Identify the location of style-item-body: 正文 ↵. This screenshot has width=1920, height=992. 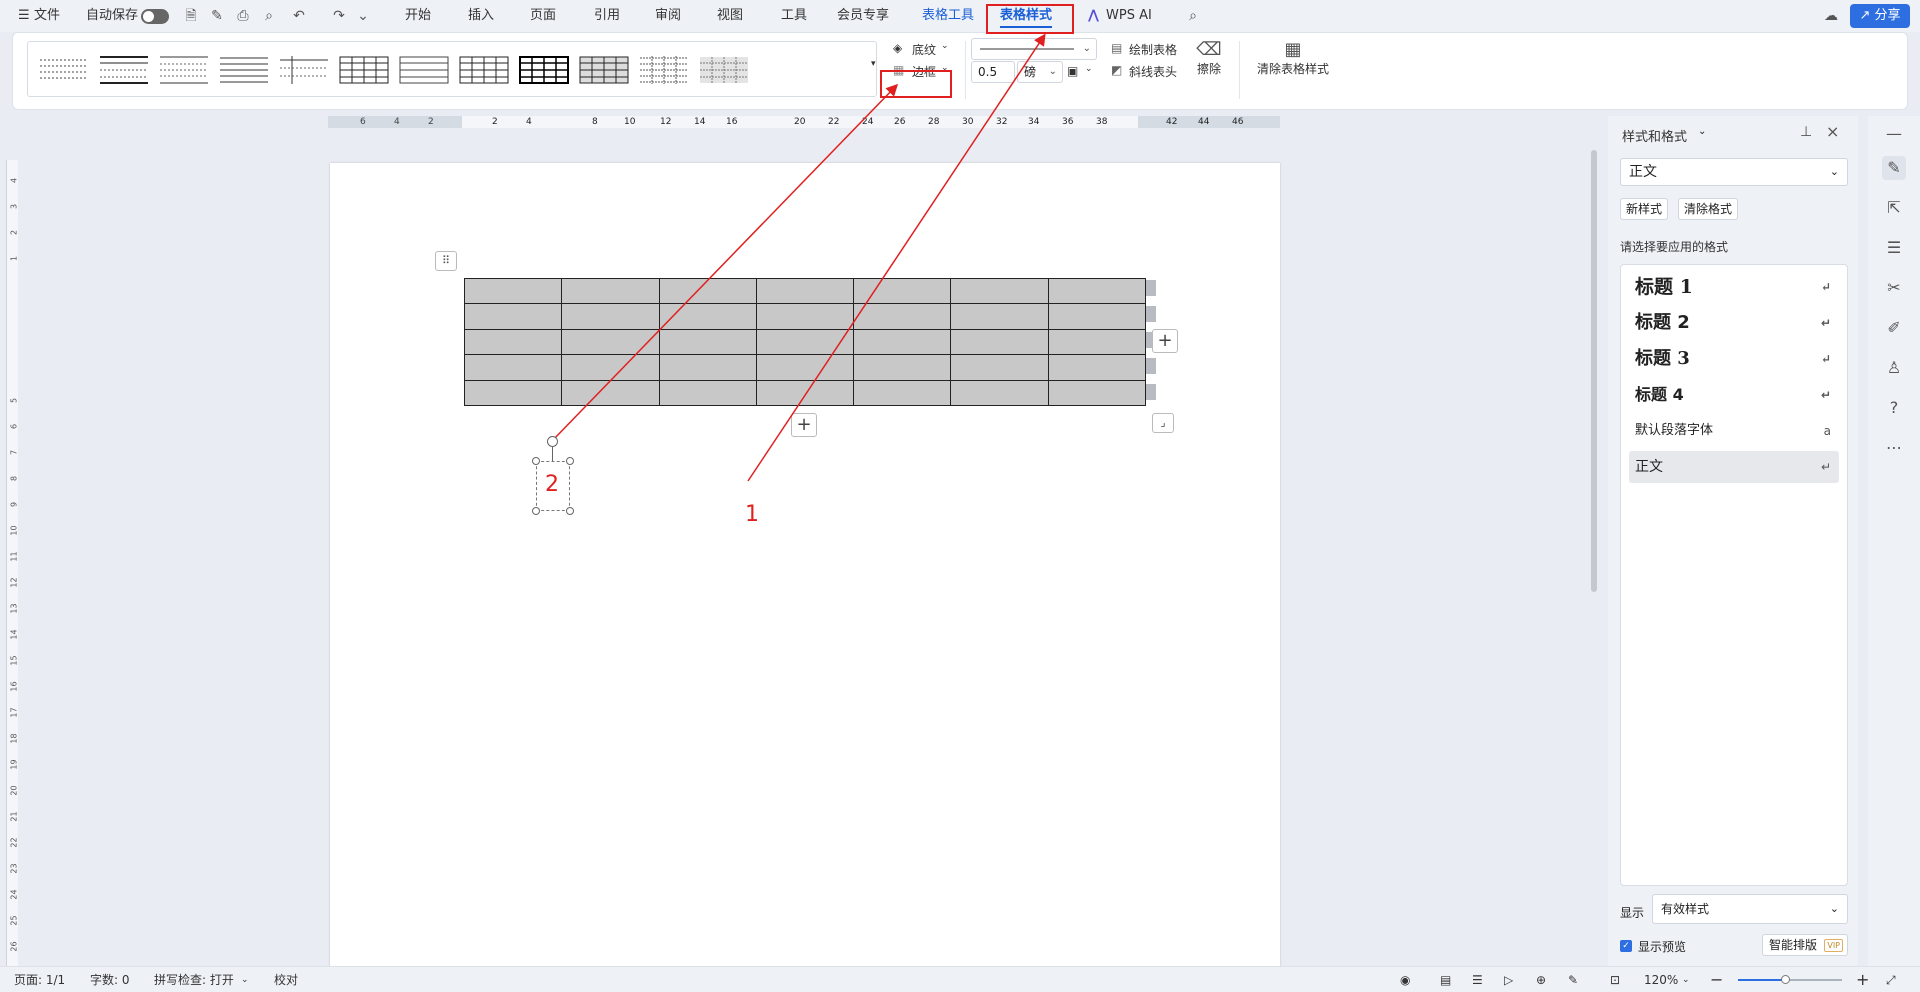
(1734, 467).